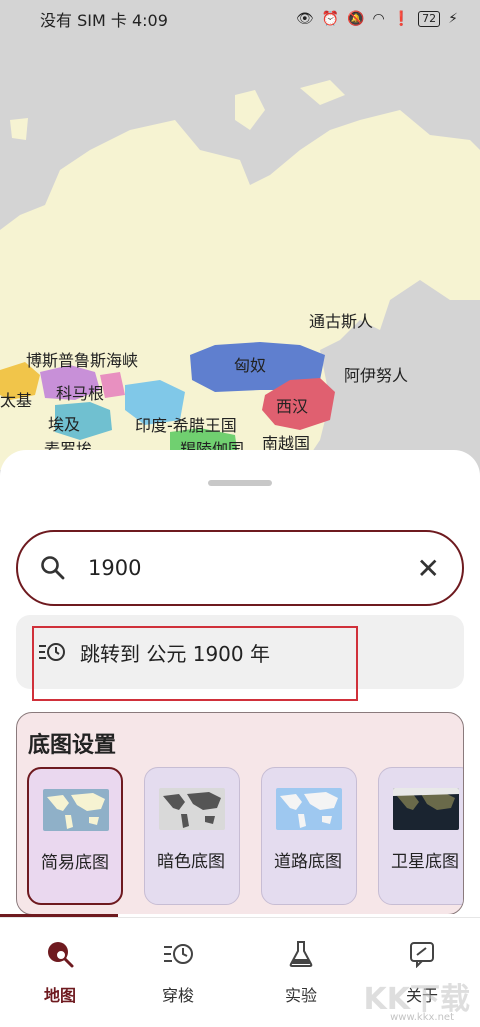  I want to click on map-search-icon, so click(61, 955).